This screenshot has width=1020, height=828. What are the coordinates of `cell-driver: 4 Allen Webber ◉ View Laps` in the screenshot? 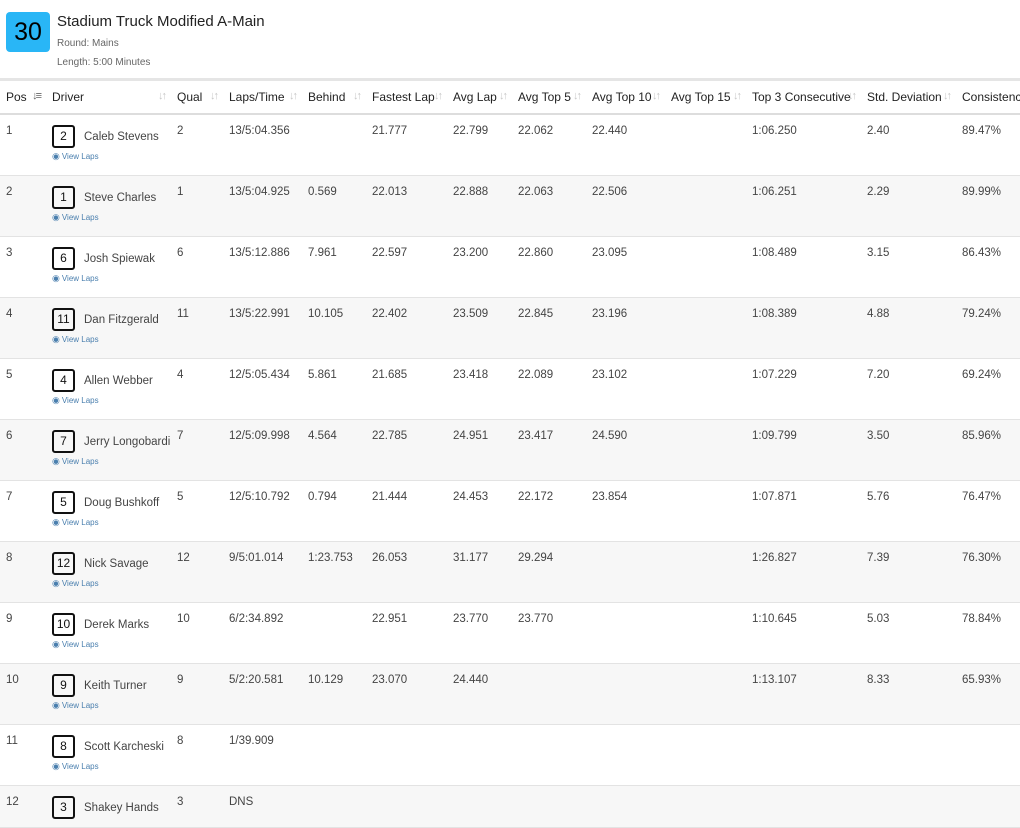 It's located at (108, 389).